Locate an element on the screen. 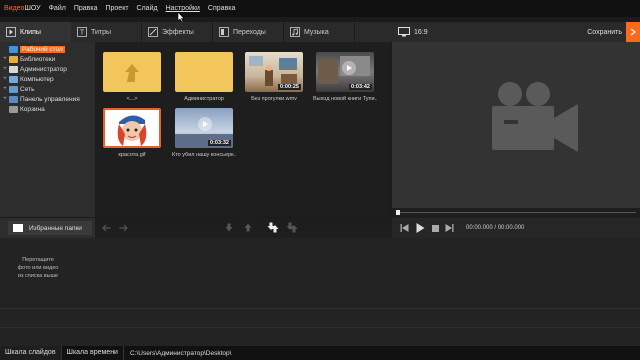  scrub-handle is located at coordinates (398, 212).